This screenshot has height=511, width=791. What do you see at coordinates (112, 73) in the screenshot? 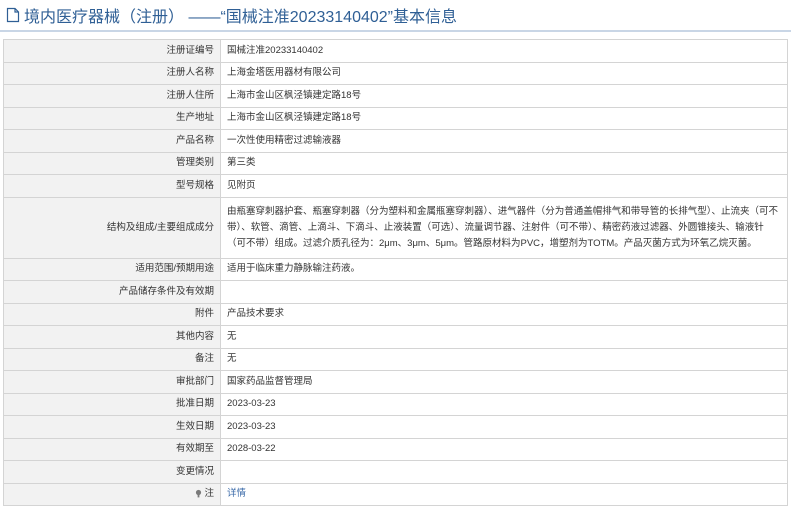
I see `row-label: 注册人名称` at bounding box center [112, 73].